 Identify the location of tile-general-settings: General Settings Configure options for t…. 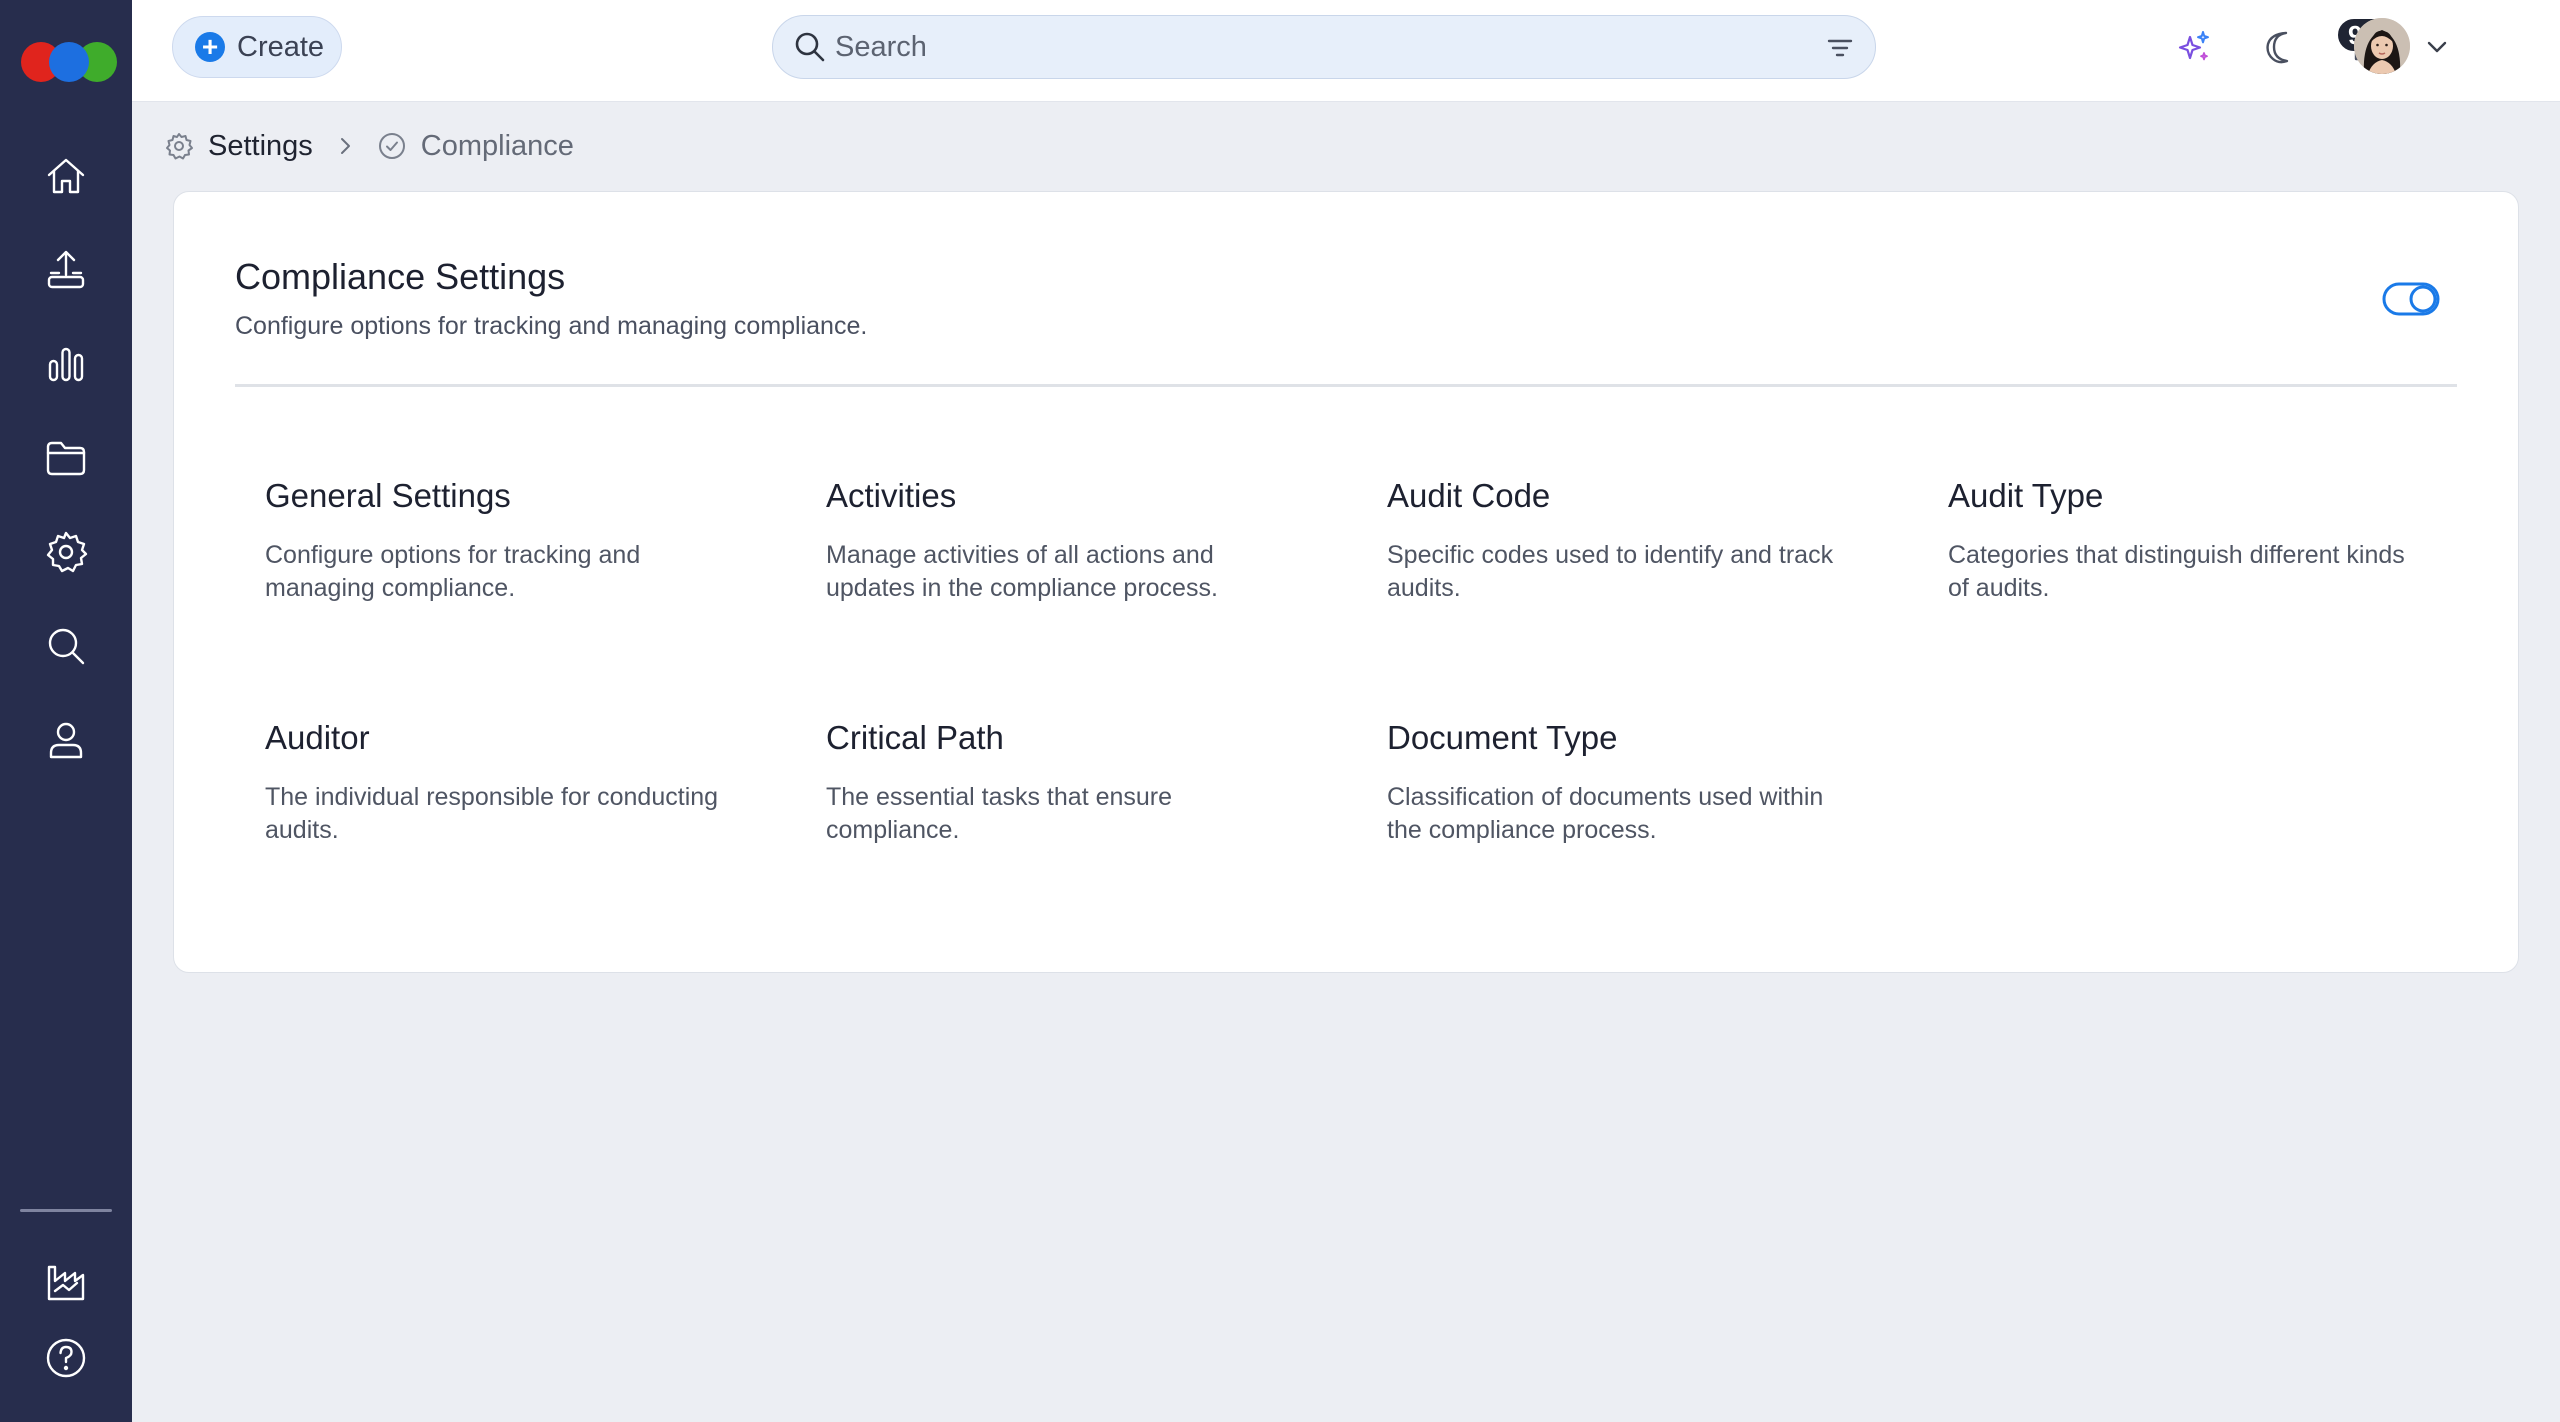
(495, 541).